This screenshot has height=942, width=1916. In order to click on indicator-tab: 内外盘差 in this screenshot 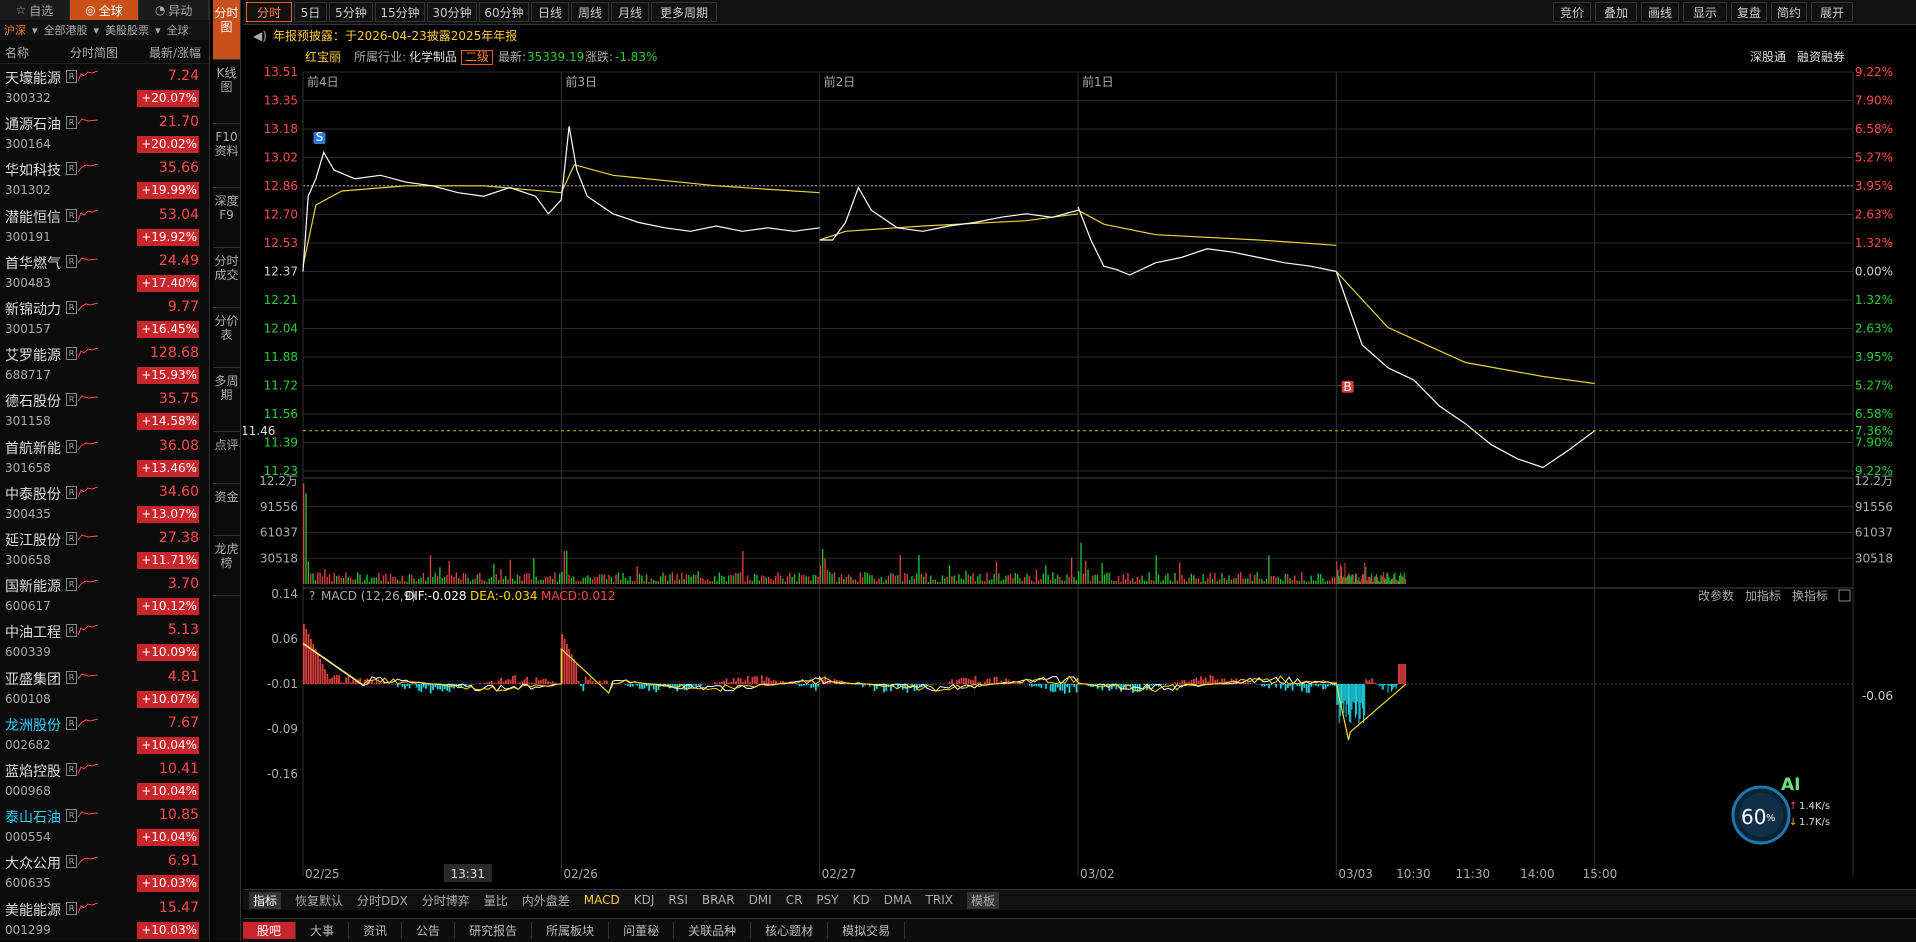, I will do `click(546, 900)`.